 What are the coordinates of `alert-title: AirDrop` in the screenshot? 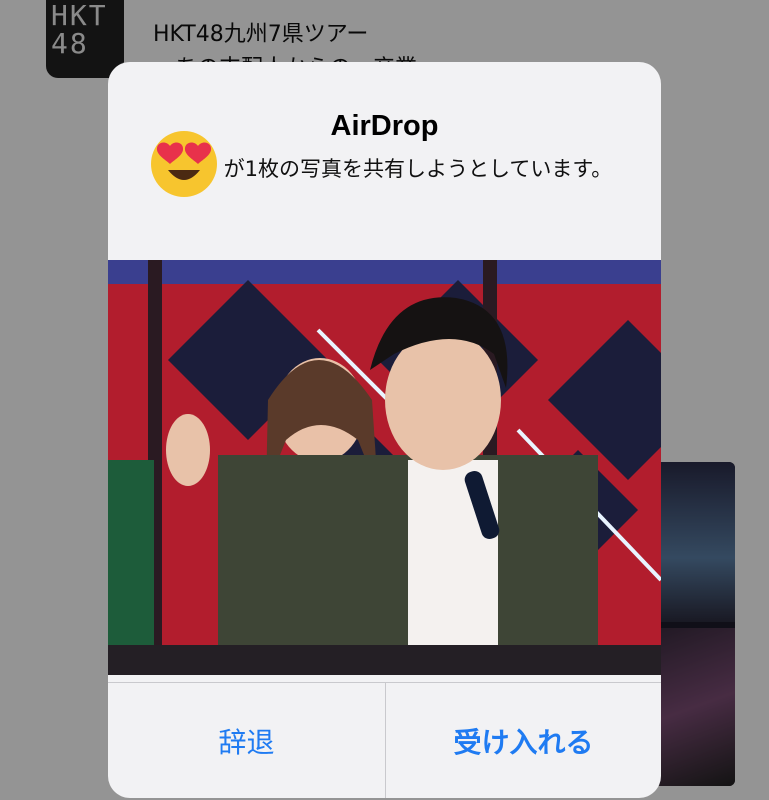 It's located at (384, 126).